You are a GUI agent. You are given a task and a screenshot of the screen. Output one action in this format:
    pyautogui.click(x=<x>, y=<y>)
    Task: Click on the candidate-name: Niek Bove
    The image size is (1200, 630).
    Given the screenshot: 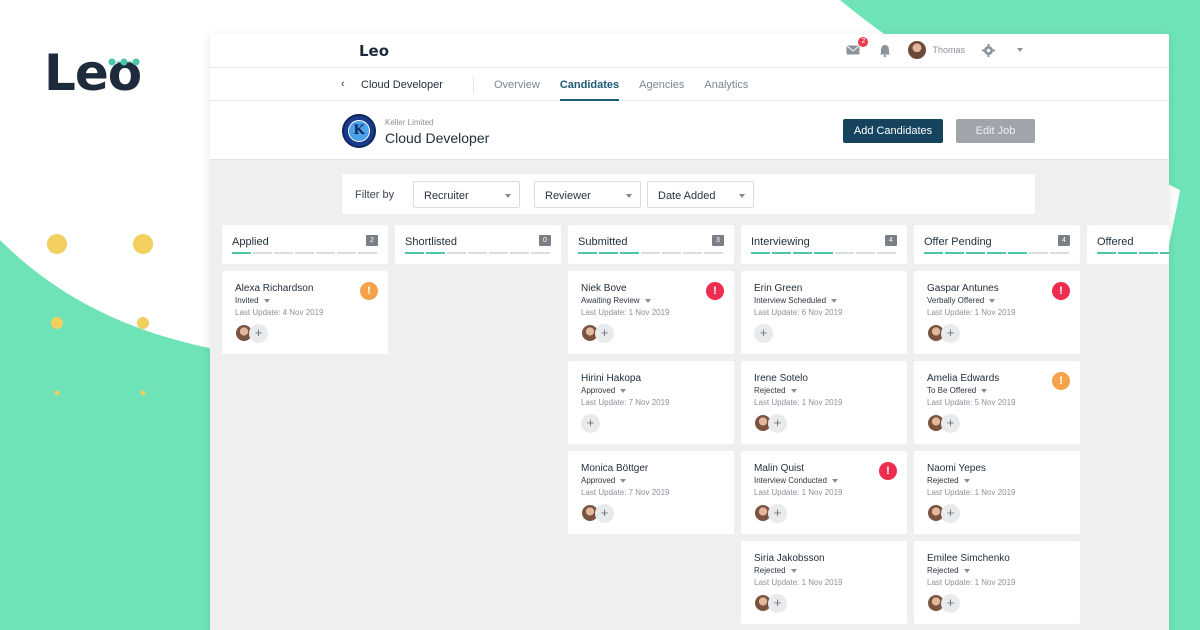 What is the action you would take?
    pyautogui.click(x=604, y=288)
    